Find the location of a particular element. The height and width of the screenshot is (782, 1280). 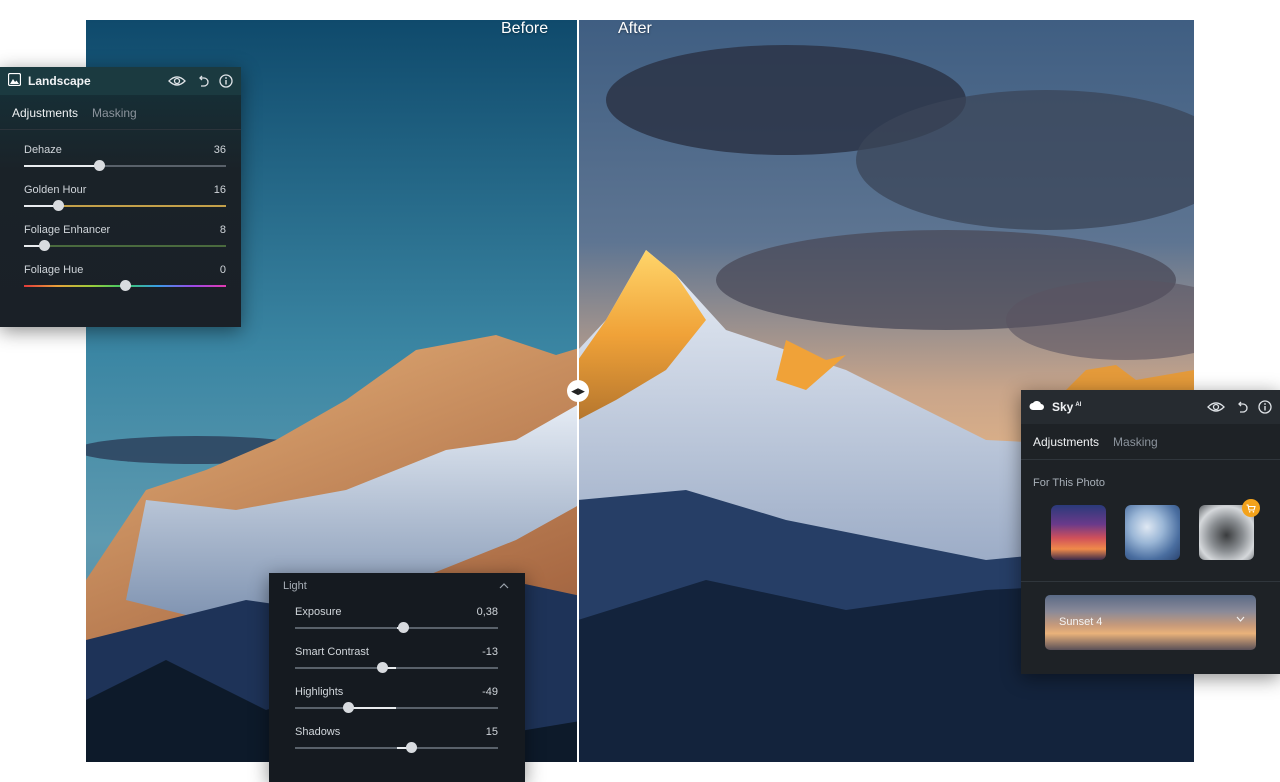

slider-value: 0,38 is located at coordinates (487, 612).